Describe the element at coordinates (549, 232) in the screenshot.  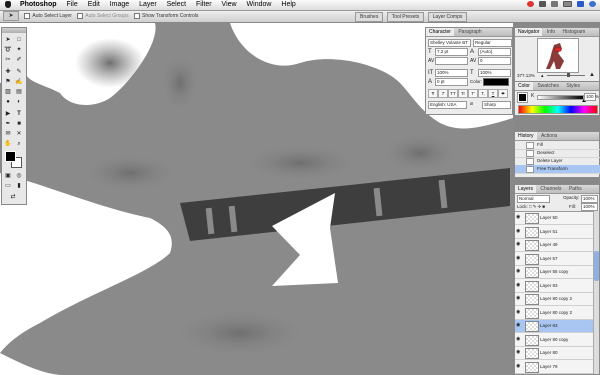
I see `layer-name: Layer 51` at that location.